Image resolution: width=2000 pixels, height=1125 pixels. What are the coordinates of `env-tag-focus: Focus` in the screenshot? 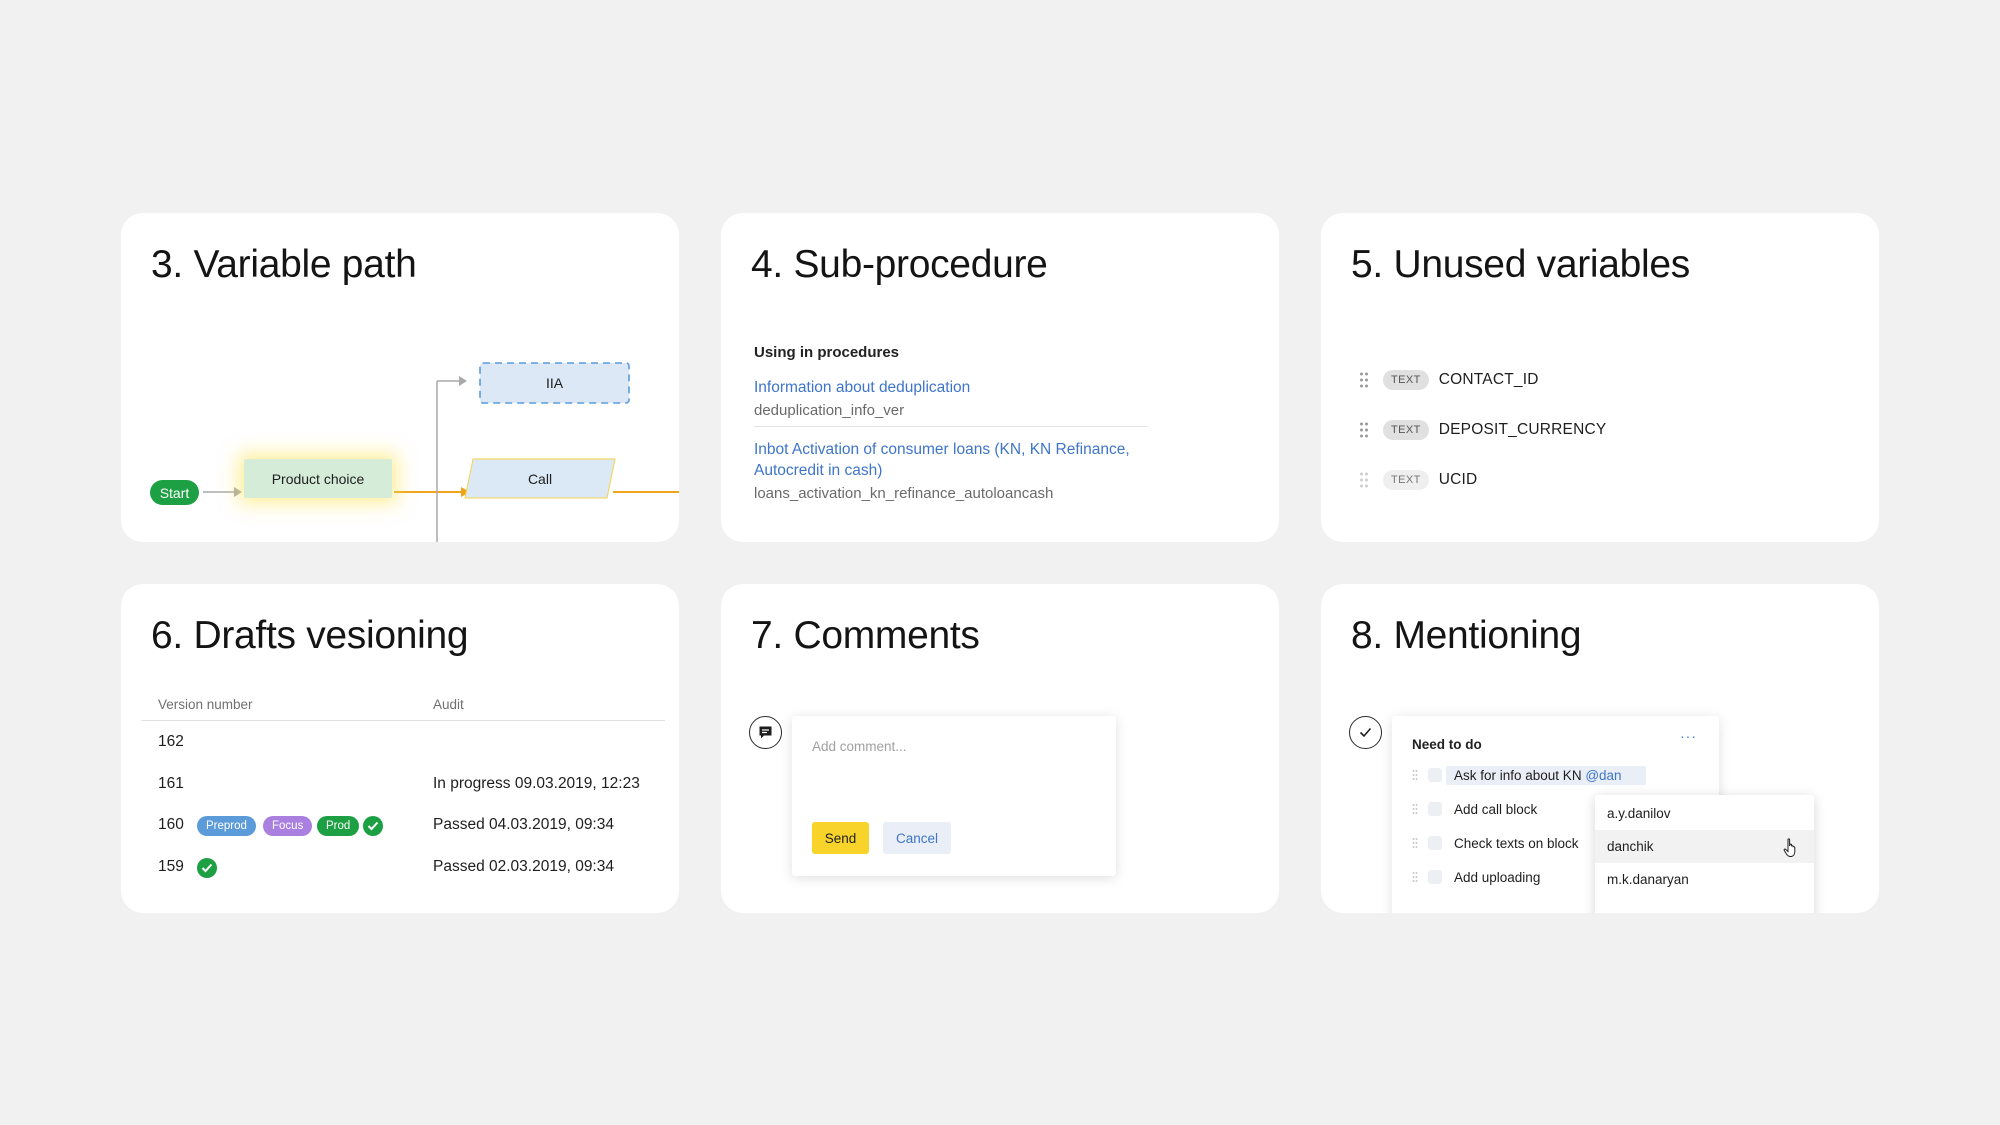 It's located at (288, 826).